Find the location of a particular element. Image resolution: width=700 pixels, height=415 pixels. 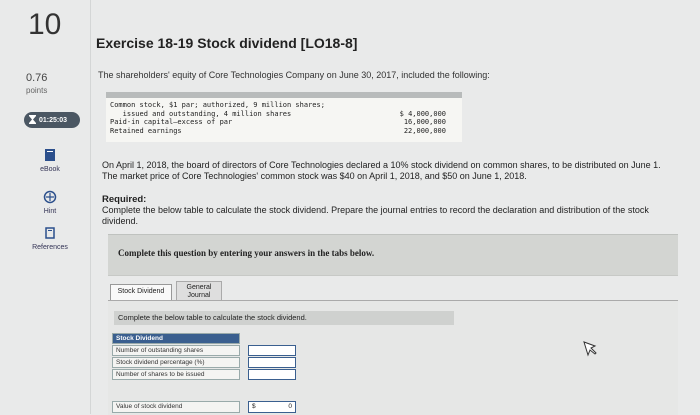

equity-line: Retained earnings is located at coordinates (146, 130).